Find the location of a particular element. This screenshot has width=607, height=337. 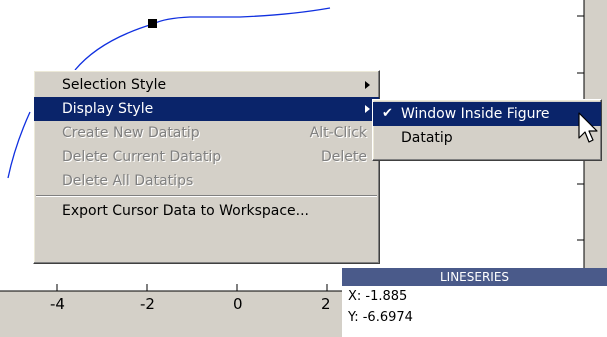

menu-item-delete-all-datatips: Delete All Datatips is located at coordinates (206, 181).